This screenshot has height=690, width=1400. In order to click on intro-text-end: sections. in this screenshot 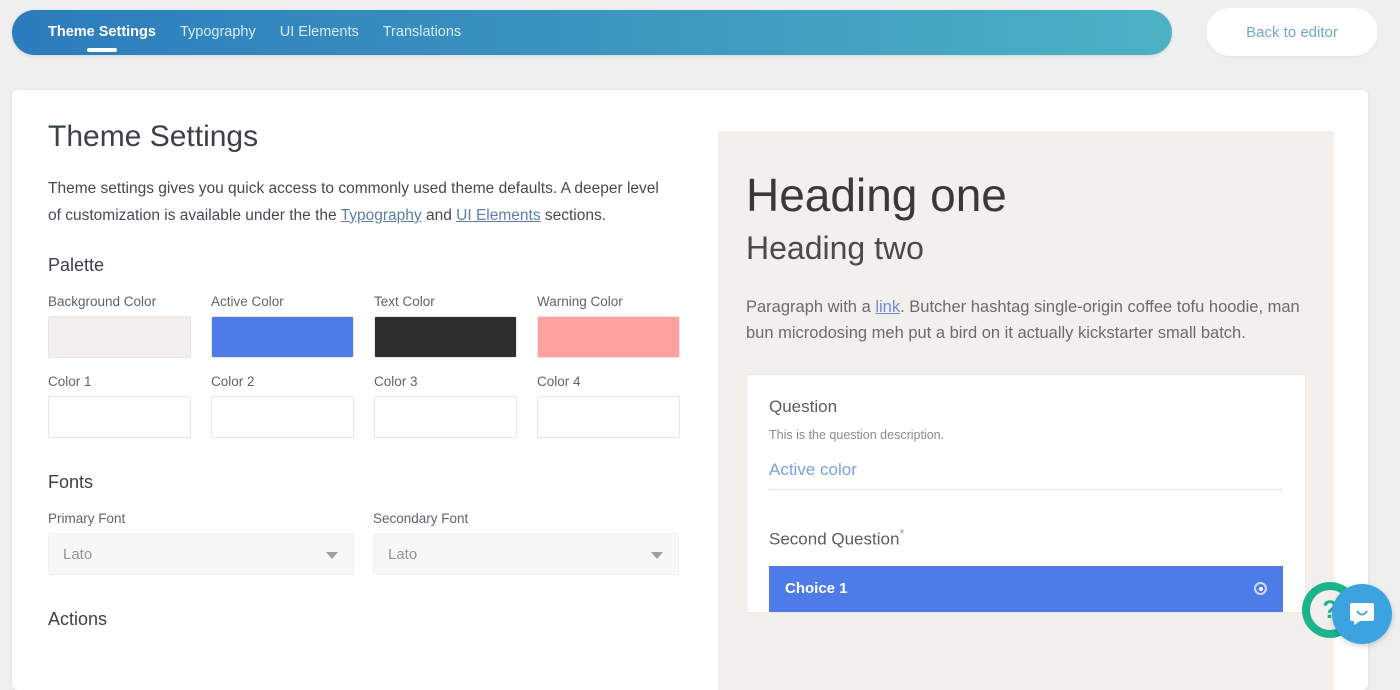, I will do `click(573, 215)`.